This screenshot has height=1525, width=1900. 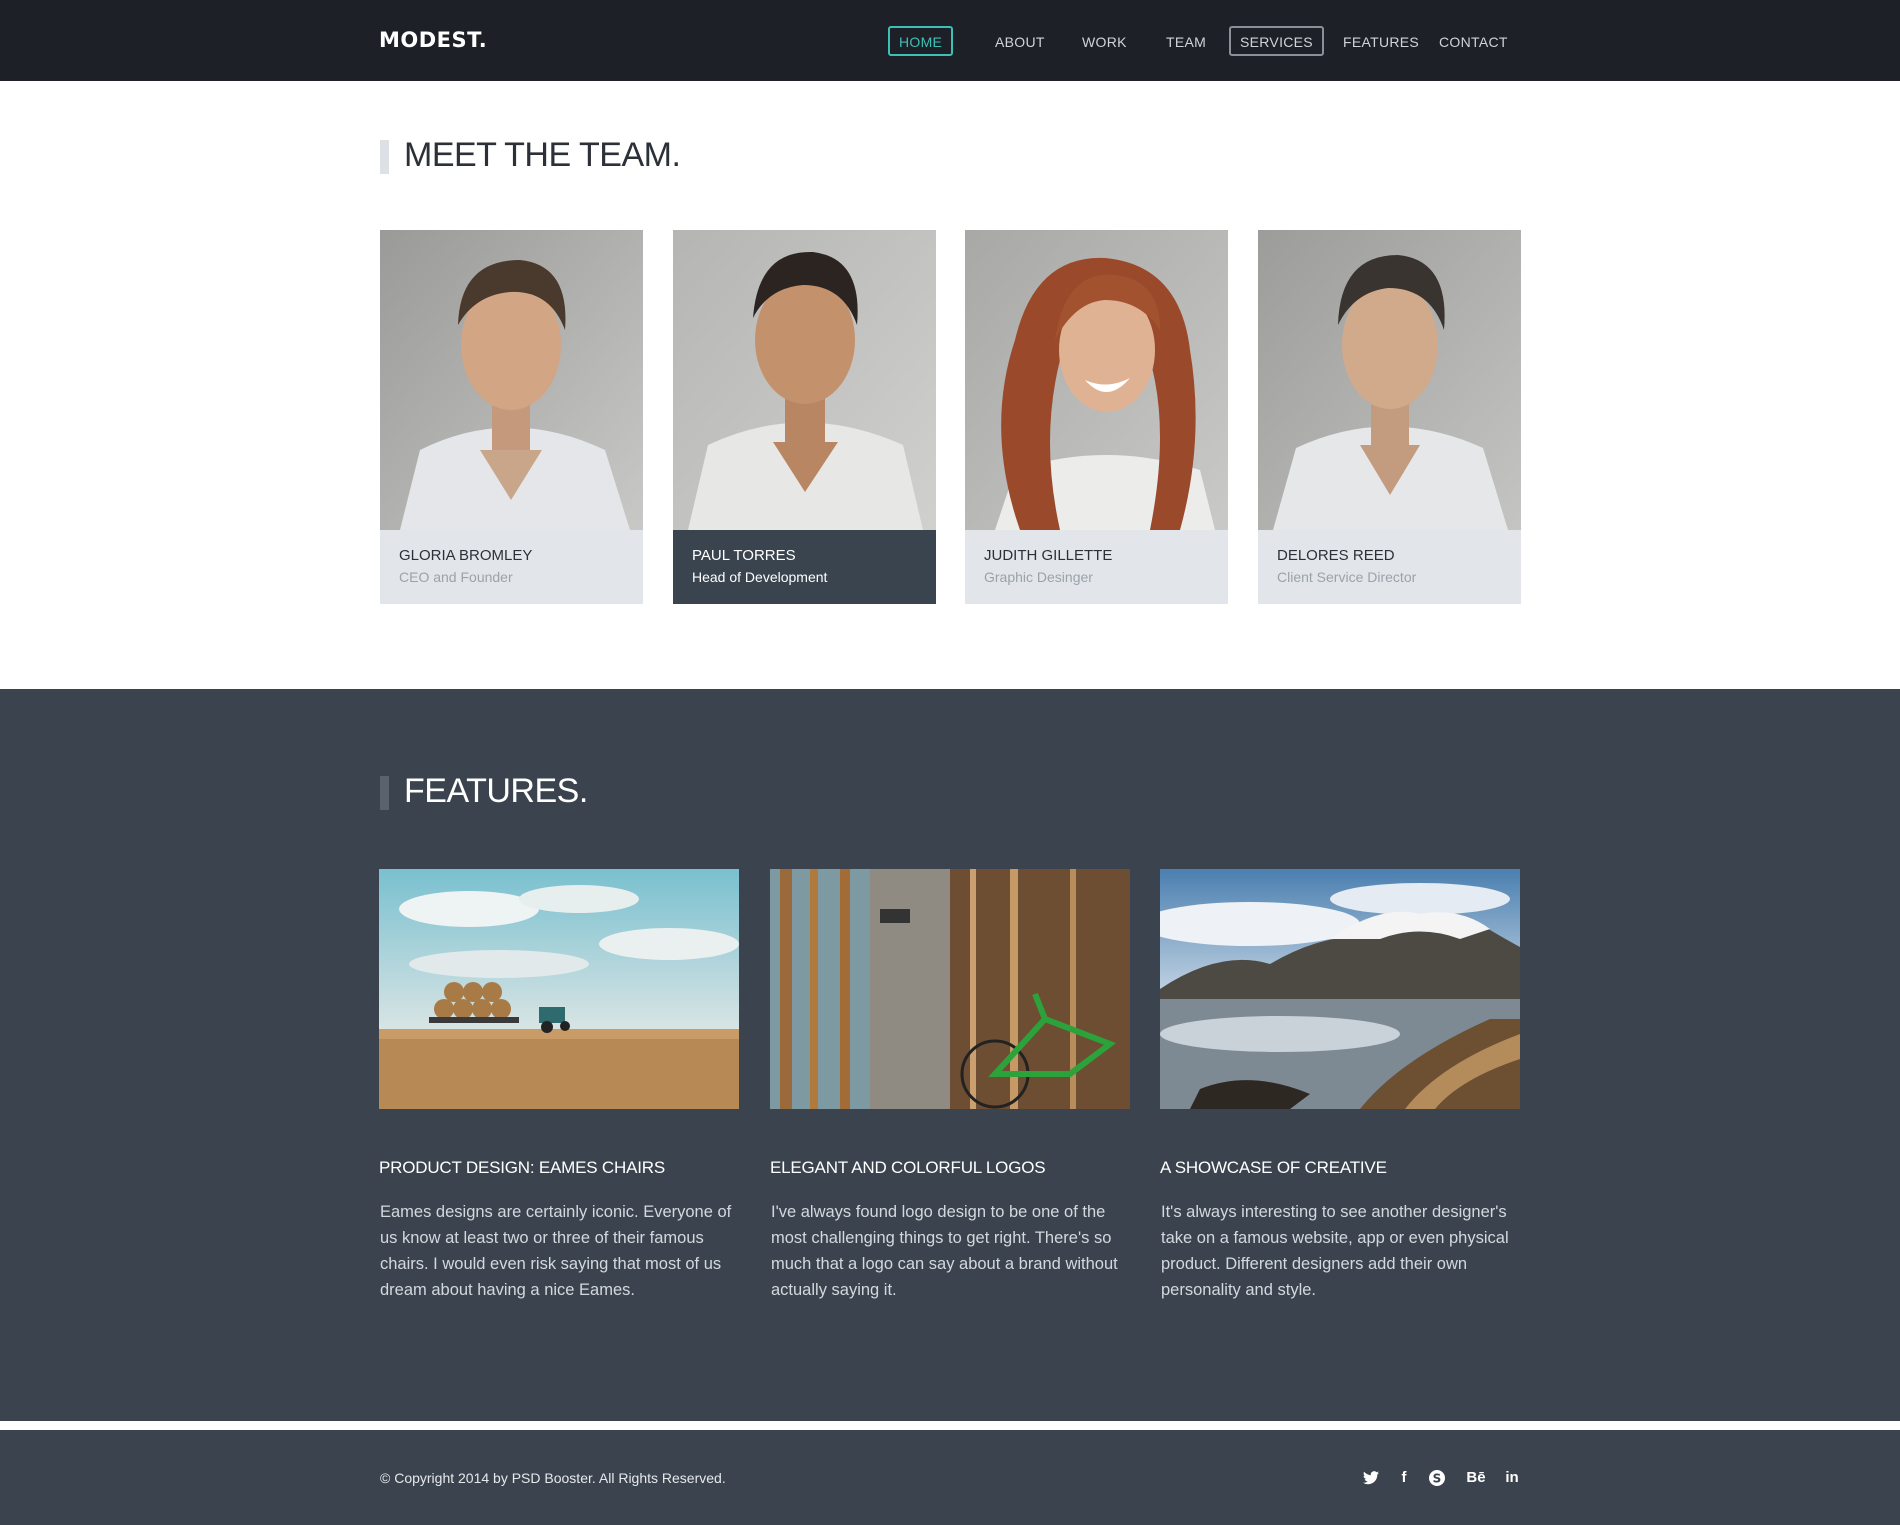 I want to click on behance-icon: Bē, so click(x=1476, y=1478).